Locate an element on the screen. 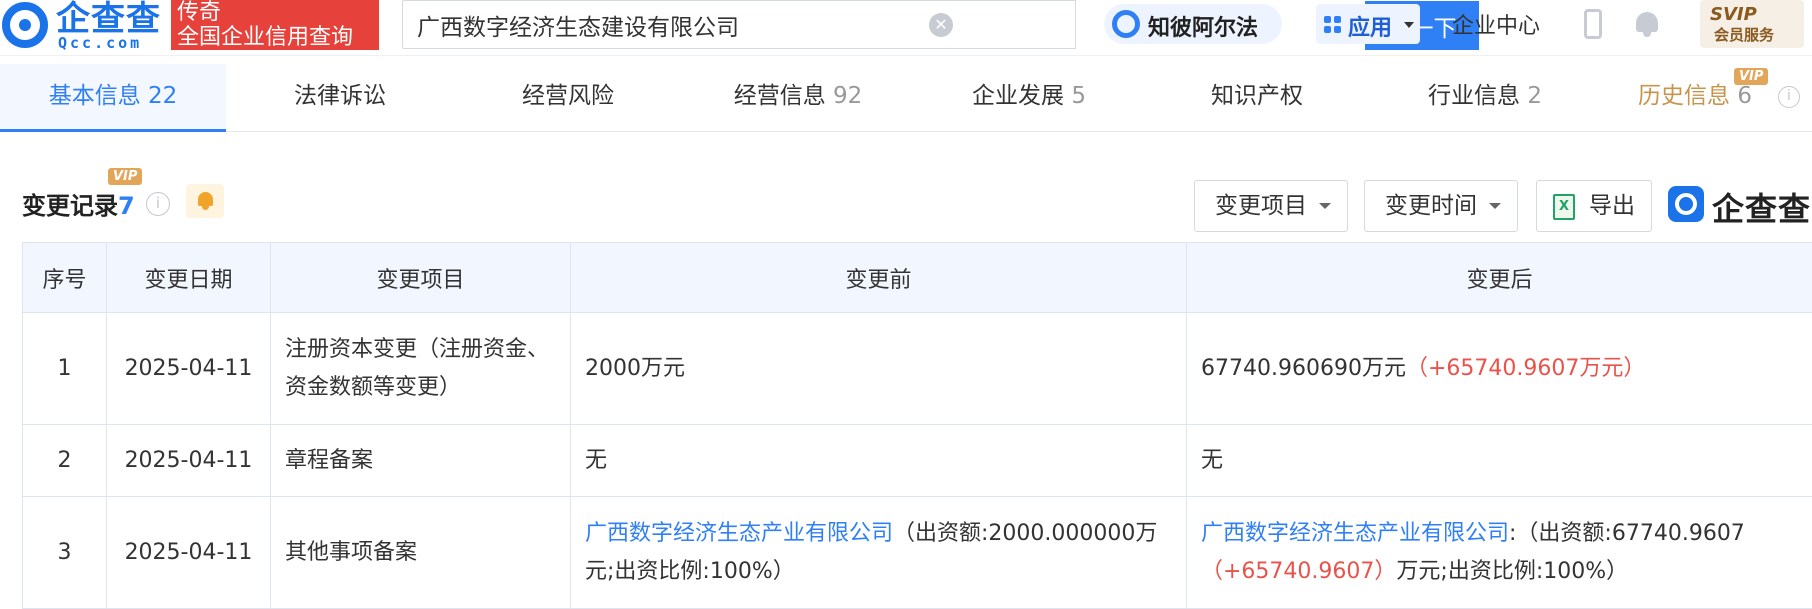 Image resolution: width=1812 pixels, height=609 pixels. alpha-icon is located at coordinates (1126, 24).